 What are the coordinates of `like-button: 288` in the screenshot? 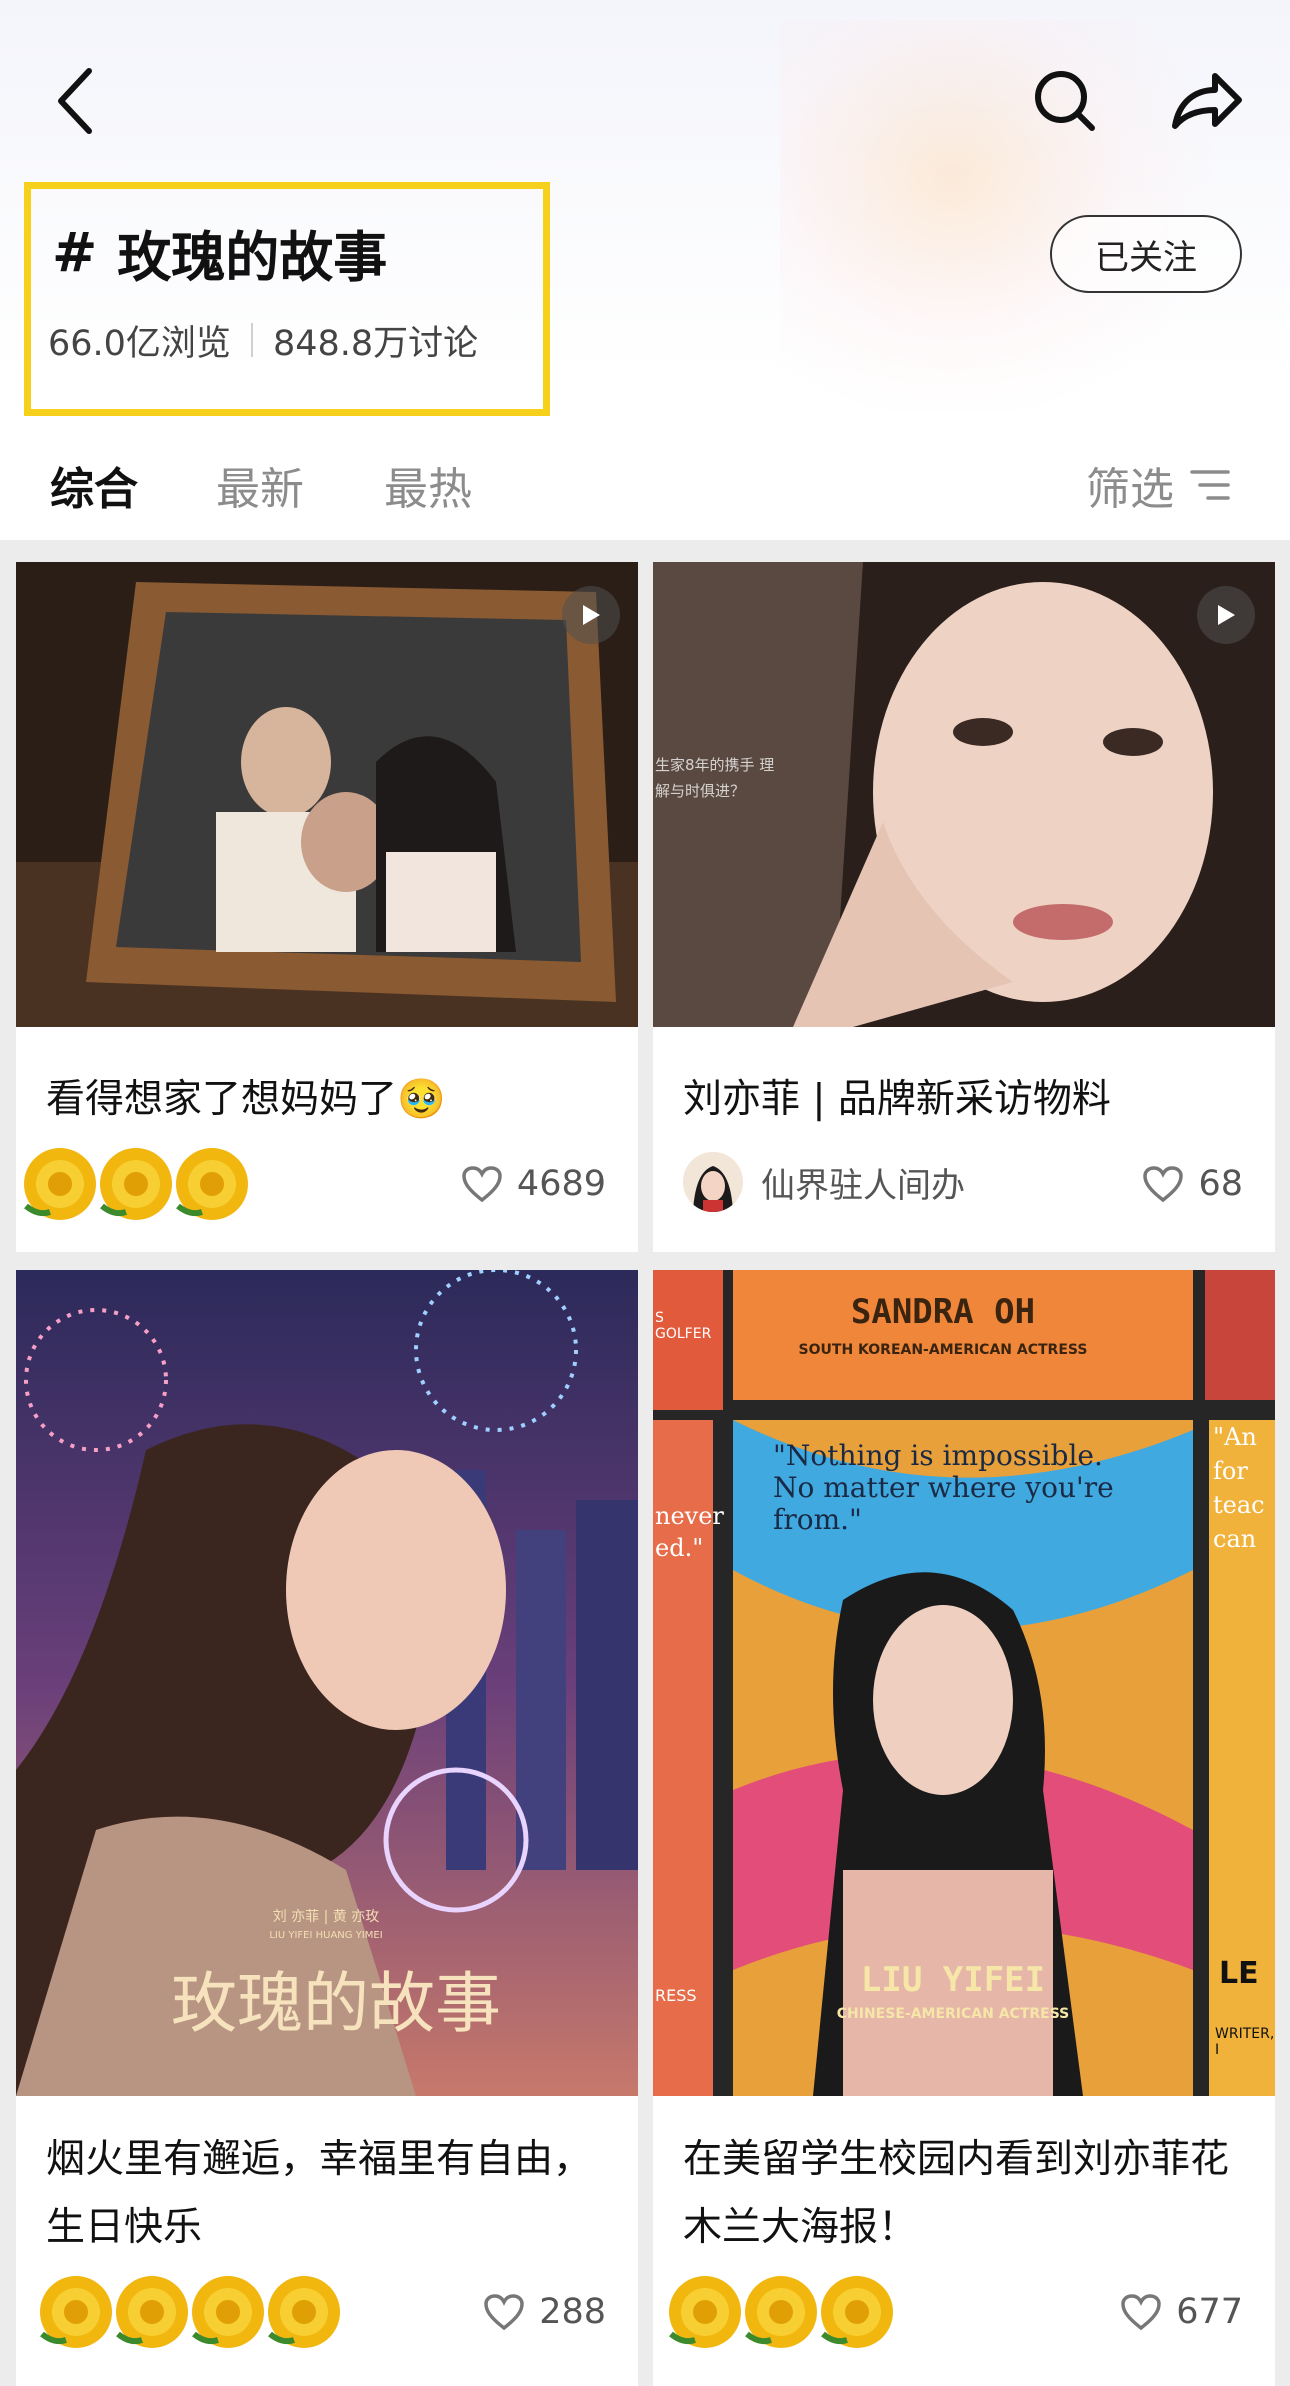 It's located at (544, 2312).